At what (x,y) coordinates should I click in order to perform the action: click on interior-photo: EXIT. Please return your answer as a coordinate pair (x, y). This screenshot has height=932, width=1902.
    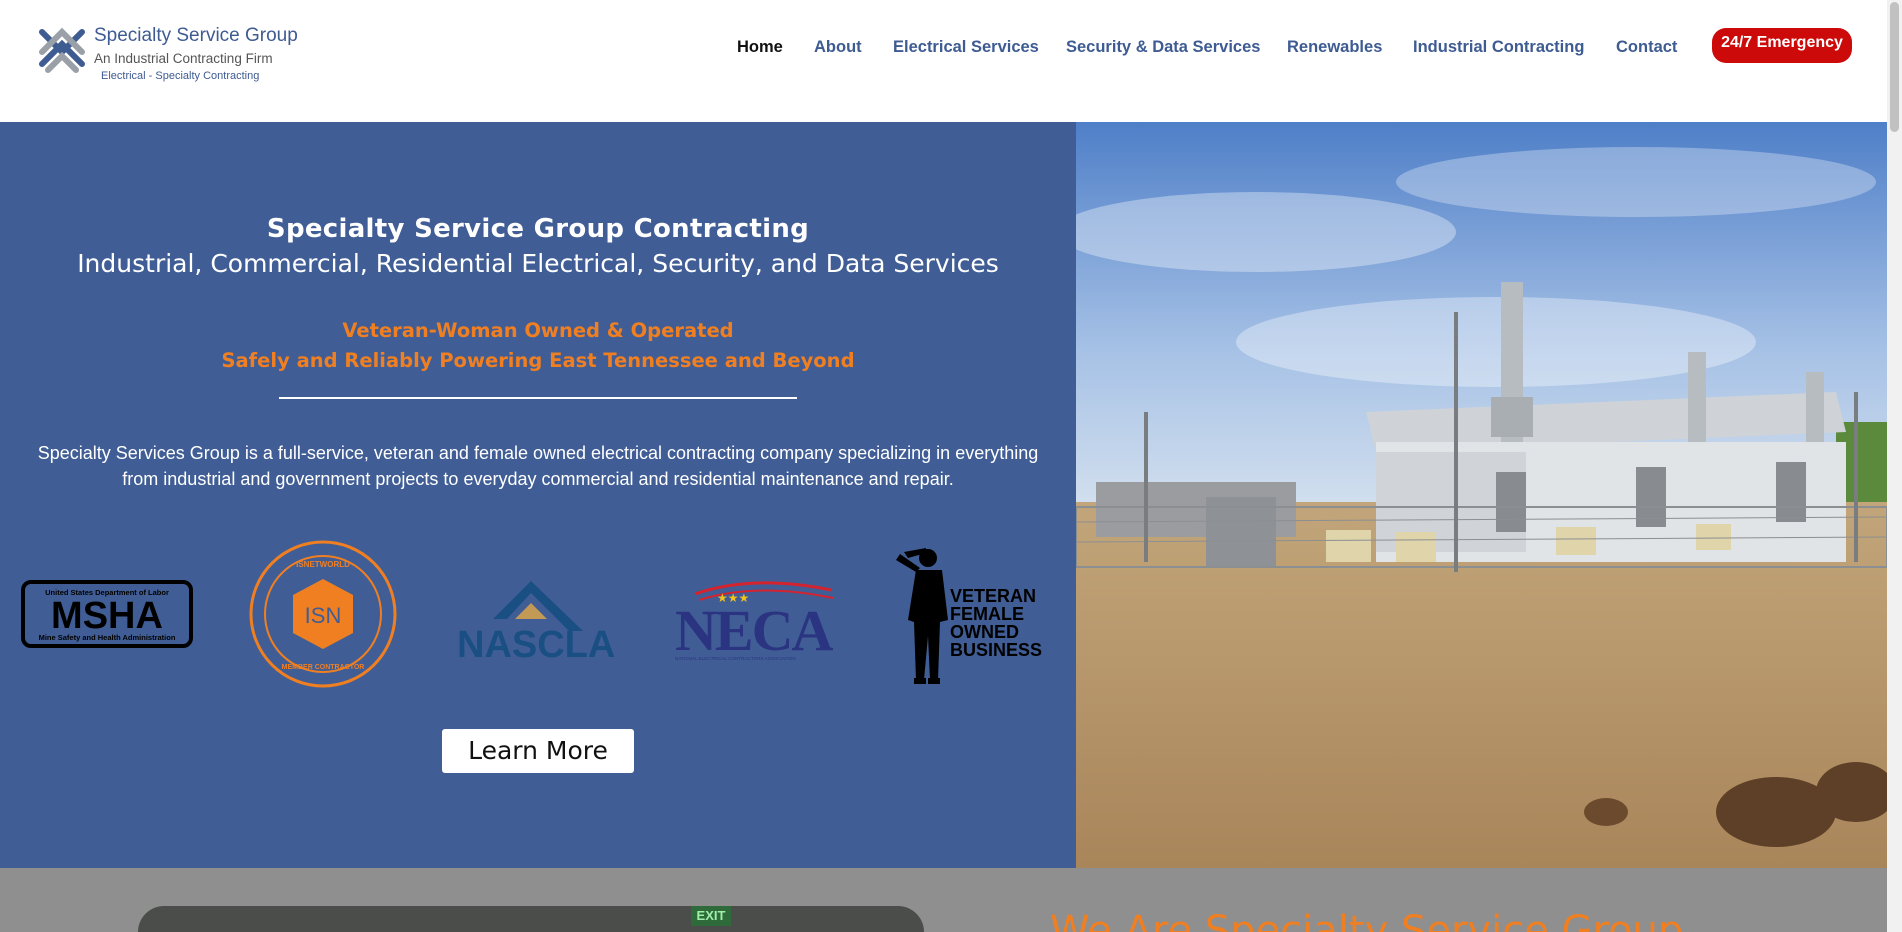
    Looking at the image, I should click on (531, 919).